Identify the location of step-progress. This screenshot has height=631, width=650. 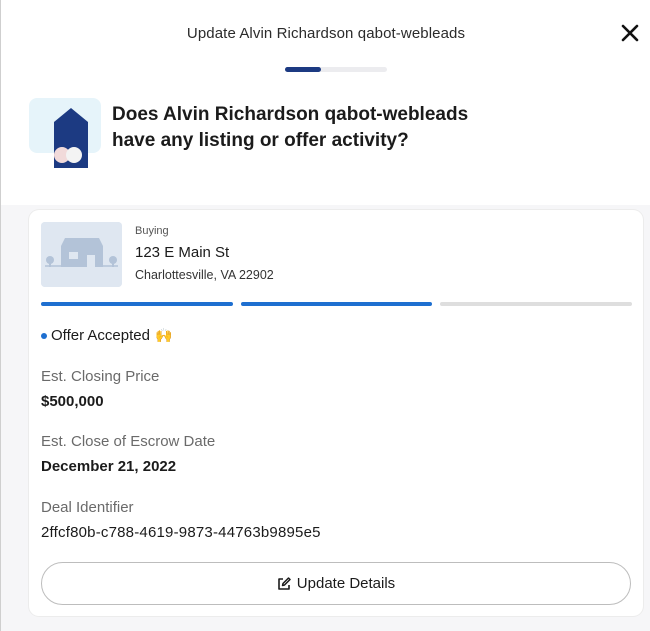
(336, 69).